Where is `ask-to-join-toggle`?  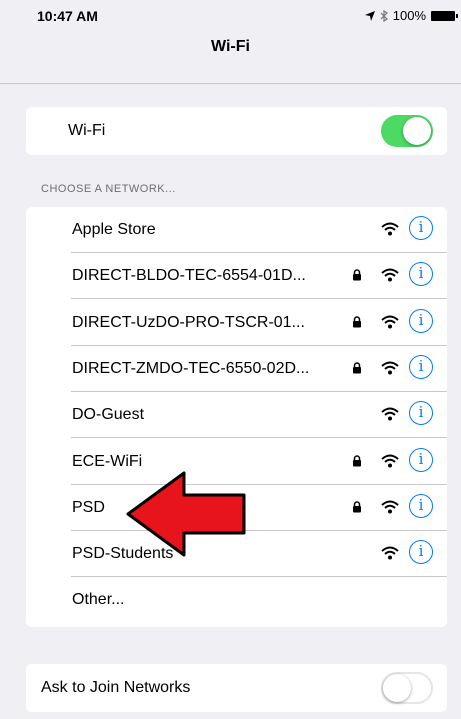
ask-to-join-toggle is located at coordinates (407, 688).